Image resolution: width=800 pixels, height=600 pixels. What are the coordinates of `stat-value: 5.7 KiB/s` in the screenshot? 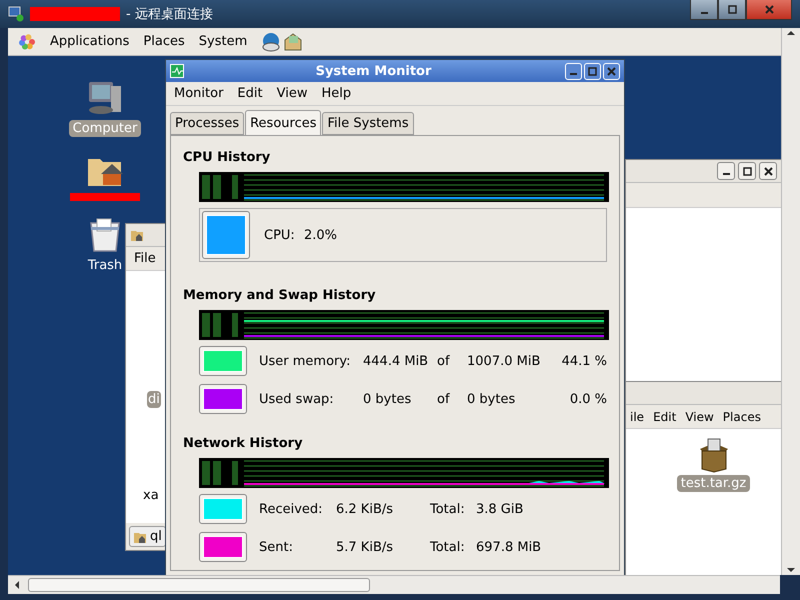 It's located at (365, 547).